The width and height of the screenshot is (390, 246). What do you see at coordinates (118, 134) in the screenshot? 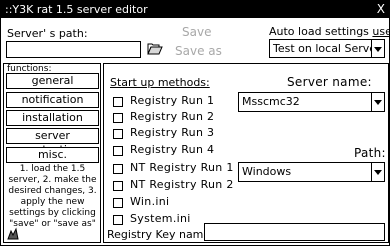
I see `registry-run-3-checkbox` at bounding box center [118, 134].